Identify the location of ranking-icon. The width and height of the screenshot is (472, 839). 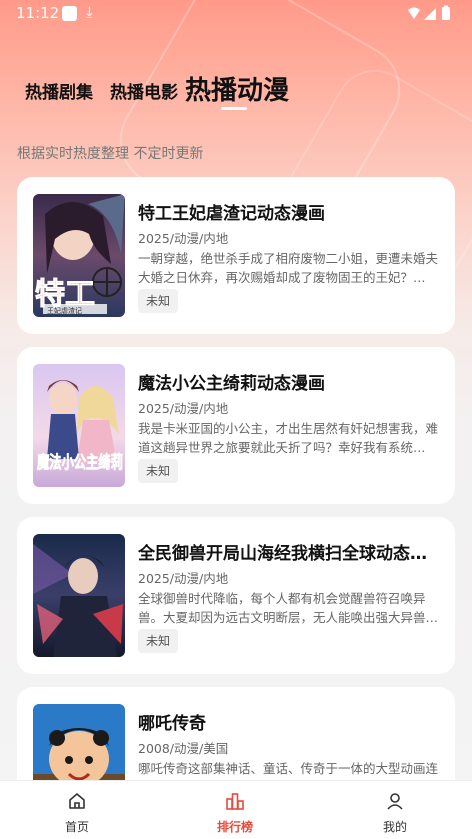
(235, 801).